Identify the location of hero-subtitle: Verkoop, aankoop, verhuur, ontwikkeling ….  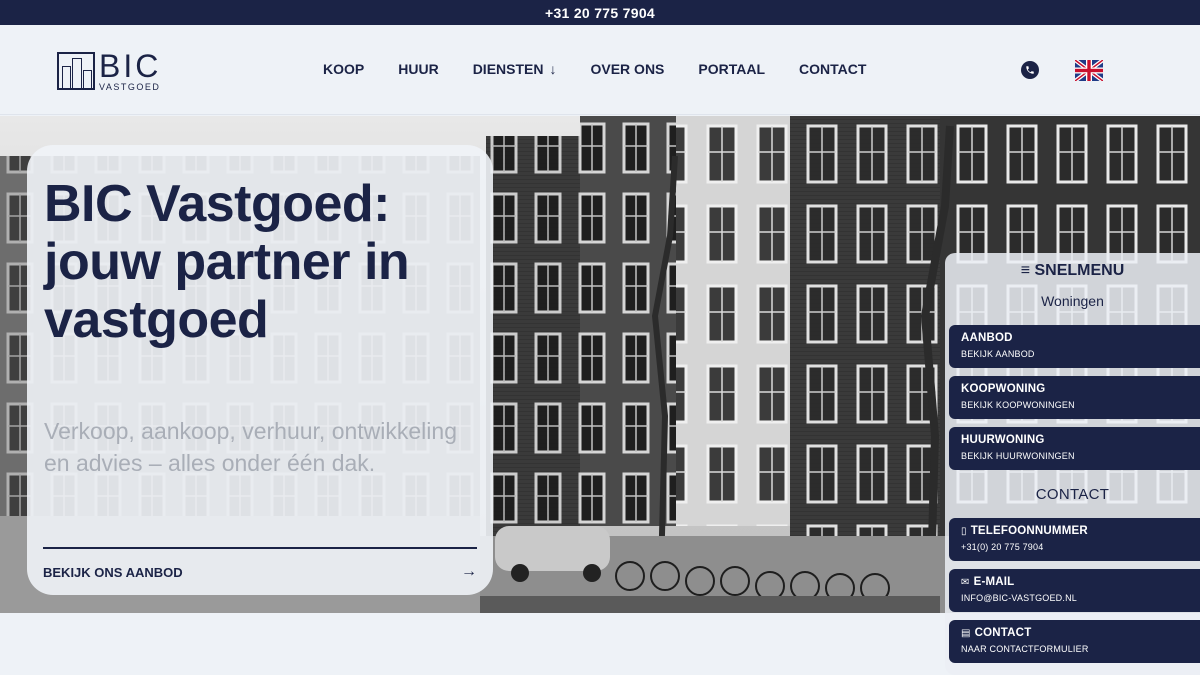
(250, 447).